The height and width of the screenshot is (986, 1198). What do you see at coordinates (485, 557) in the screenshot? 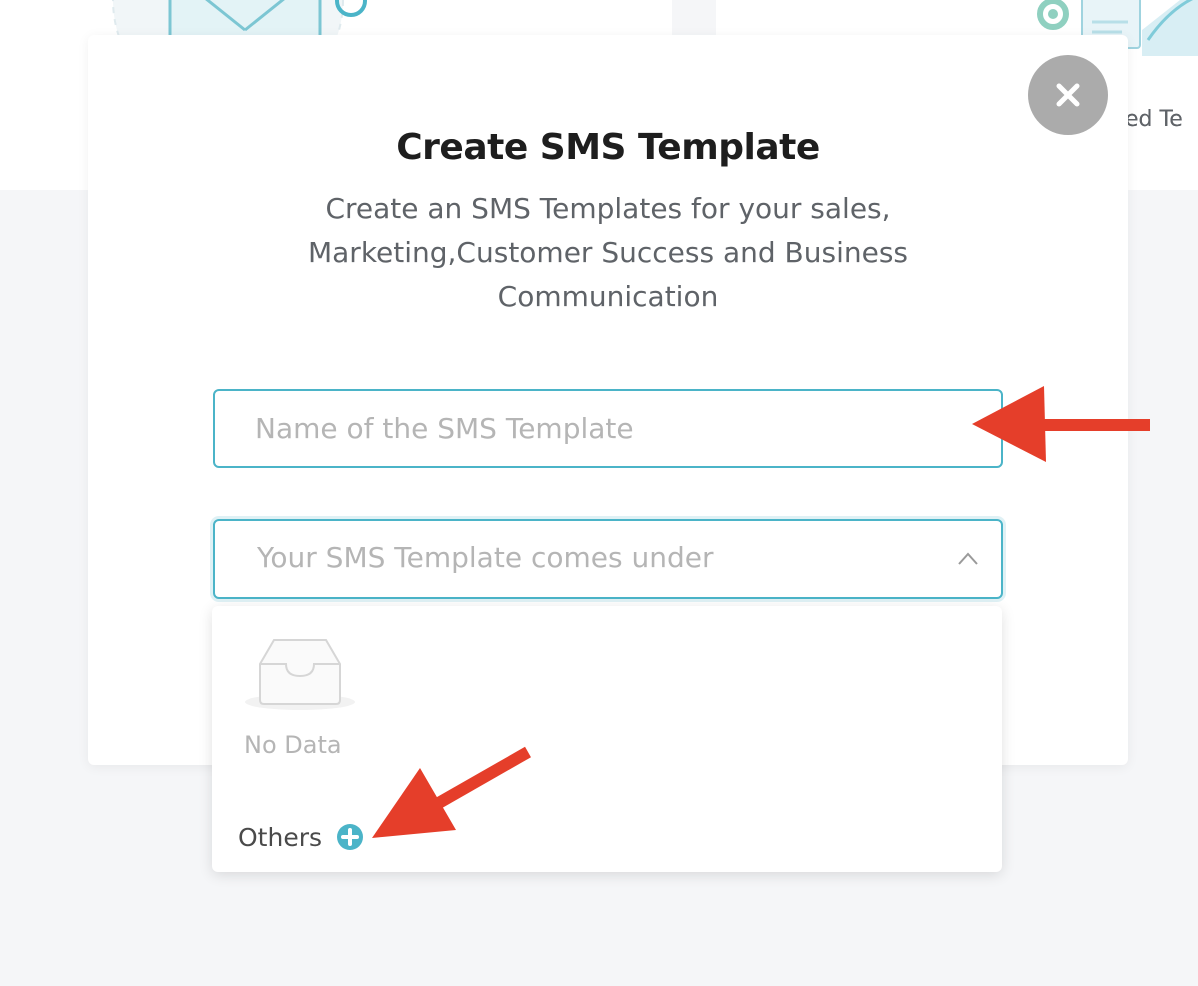
I see `category-select-placeholder: Your SMS Template comes under` at bounding box center [485, 557].